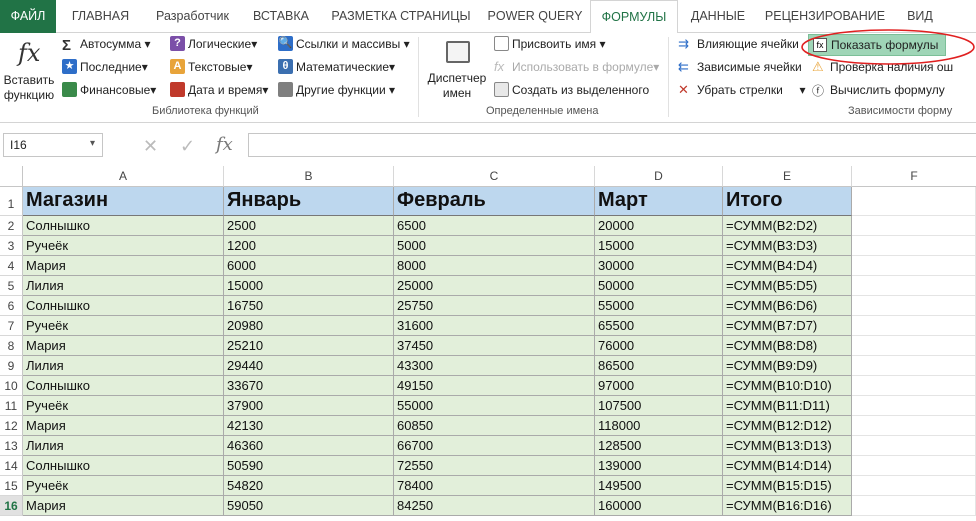 The height and width of the screenshot is (521, 976). Describe the element at coordinates (659, 406) in the screenshot. I see `cell-d: 107500` at that location.